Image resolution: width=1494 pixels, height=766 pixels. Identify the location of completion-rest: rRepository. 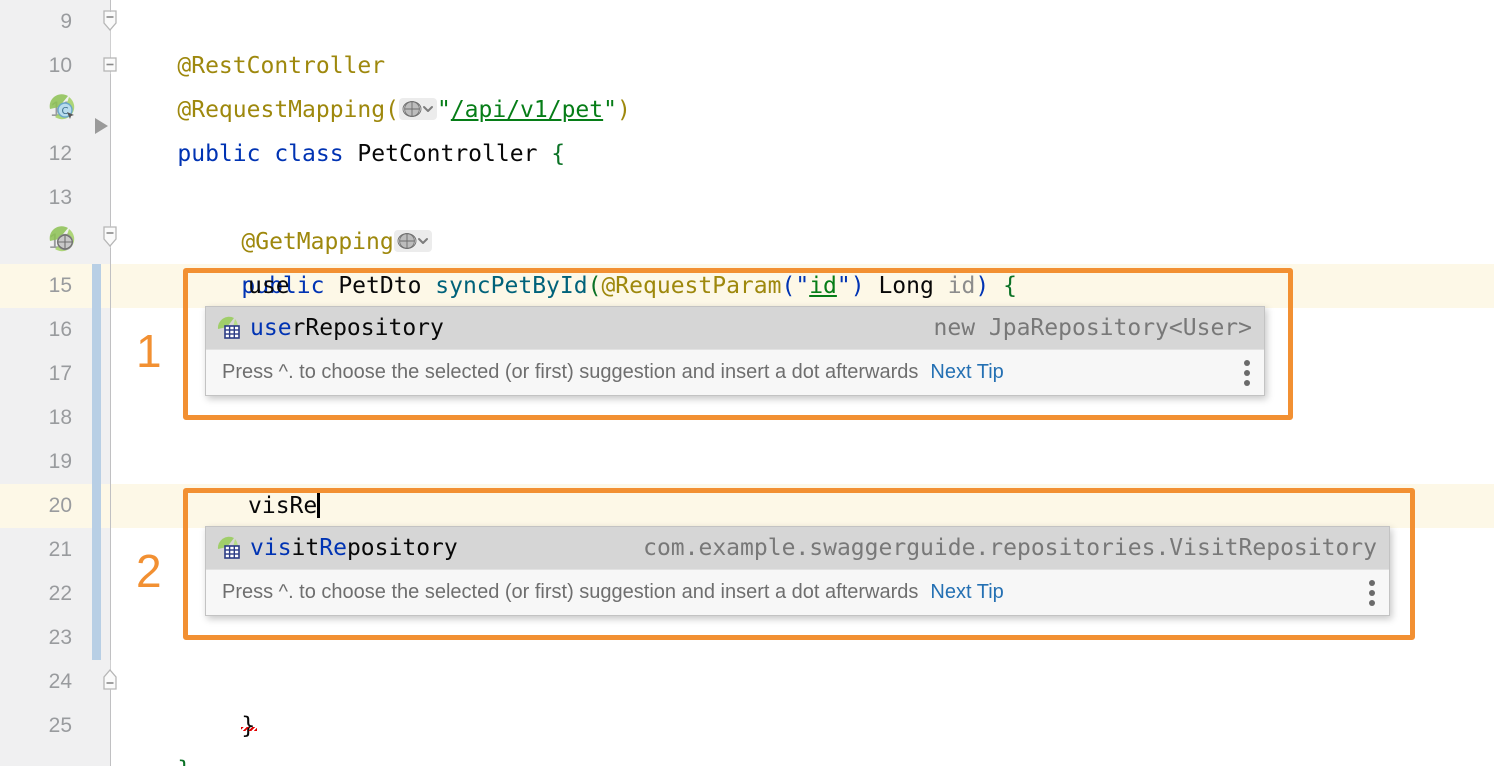
(367, 328).